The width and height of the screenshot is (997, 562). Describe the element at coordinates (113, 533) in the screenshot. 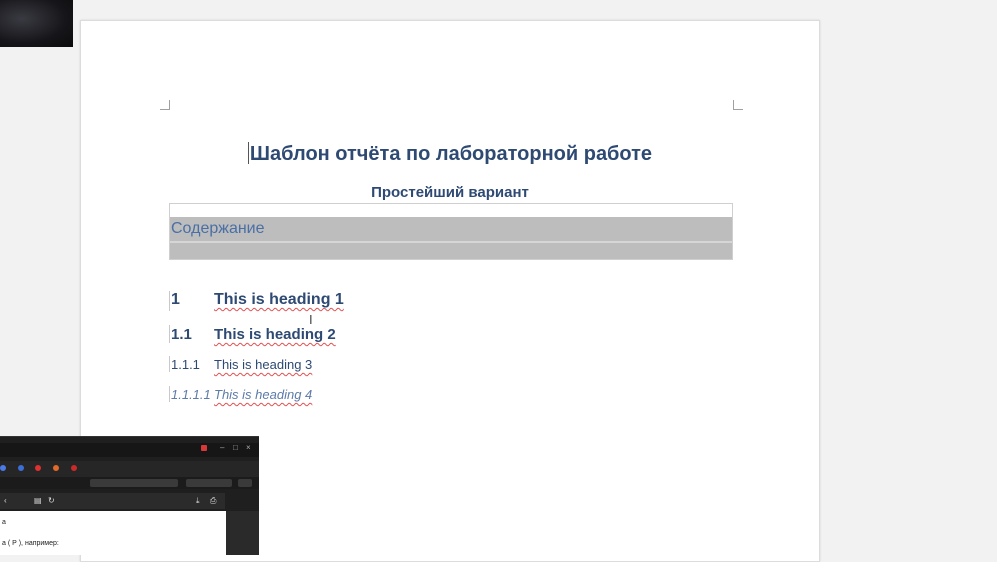

I see `browser-page-content: а а ( Р ), например:` at that location.